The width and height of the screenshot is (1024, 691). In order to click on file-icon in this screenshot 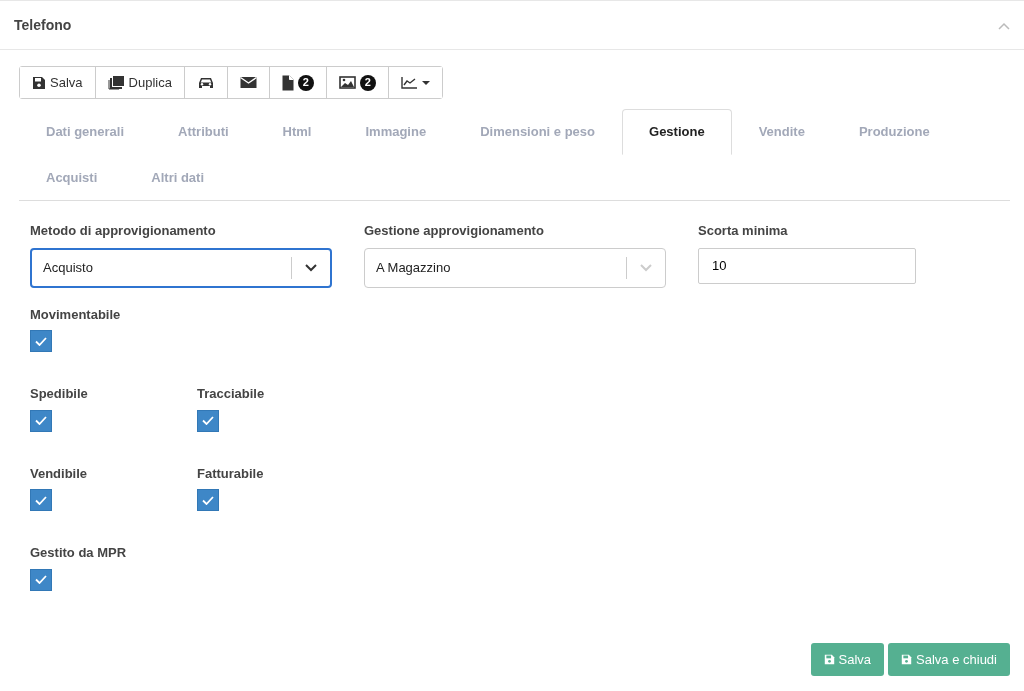, I will do `click(287, 82)`.